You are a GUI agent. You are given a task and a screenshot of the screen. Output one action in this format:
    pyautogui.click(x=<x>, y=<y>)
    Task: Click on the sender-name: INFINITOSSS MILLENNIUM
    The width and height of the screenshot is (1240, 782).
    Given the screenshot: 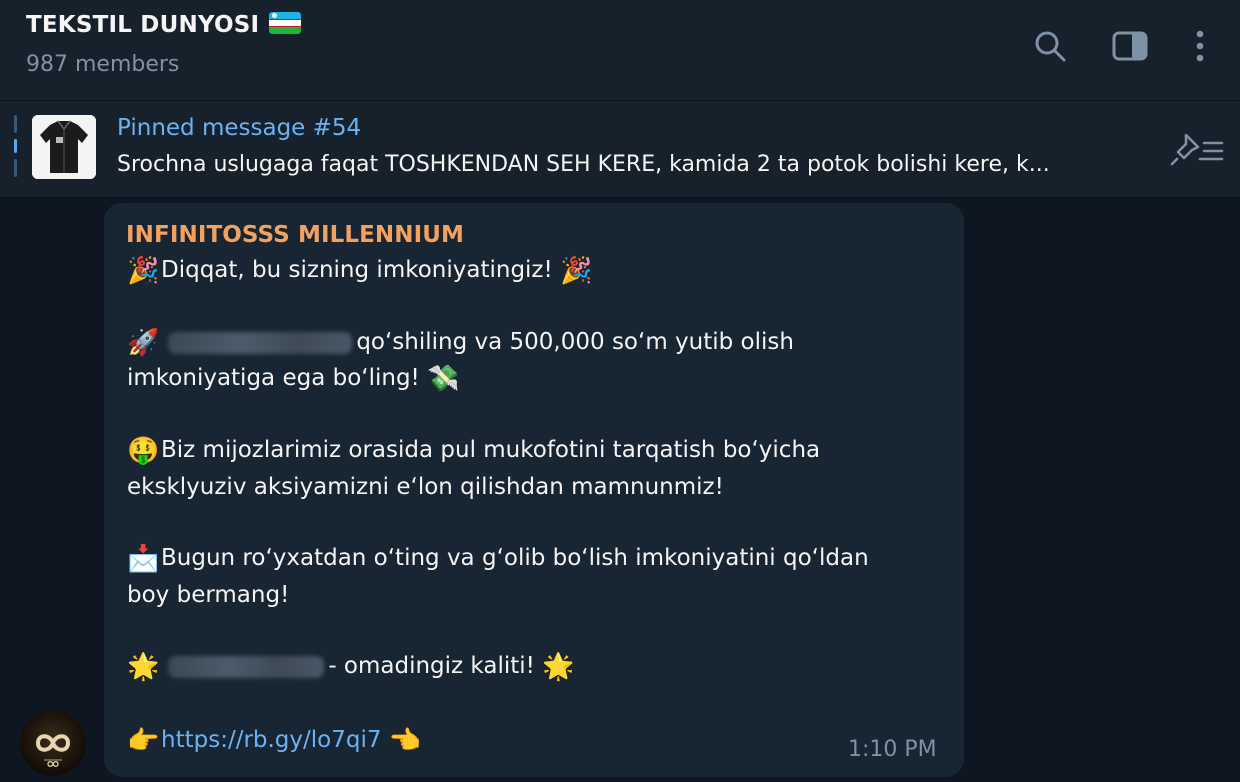 What is the action you would take?
    pyautogui.click(x=295, y=235)
    